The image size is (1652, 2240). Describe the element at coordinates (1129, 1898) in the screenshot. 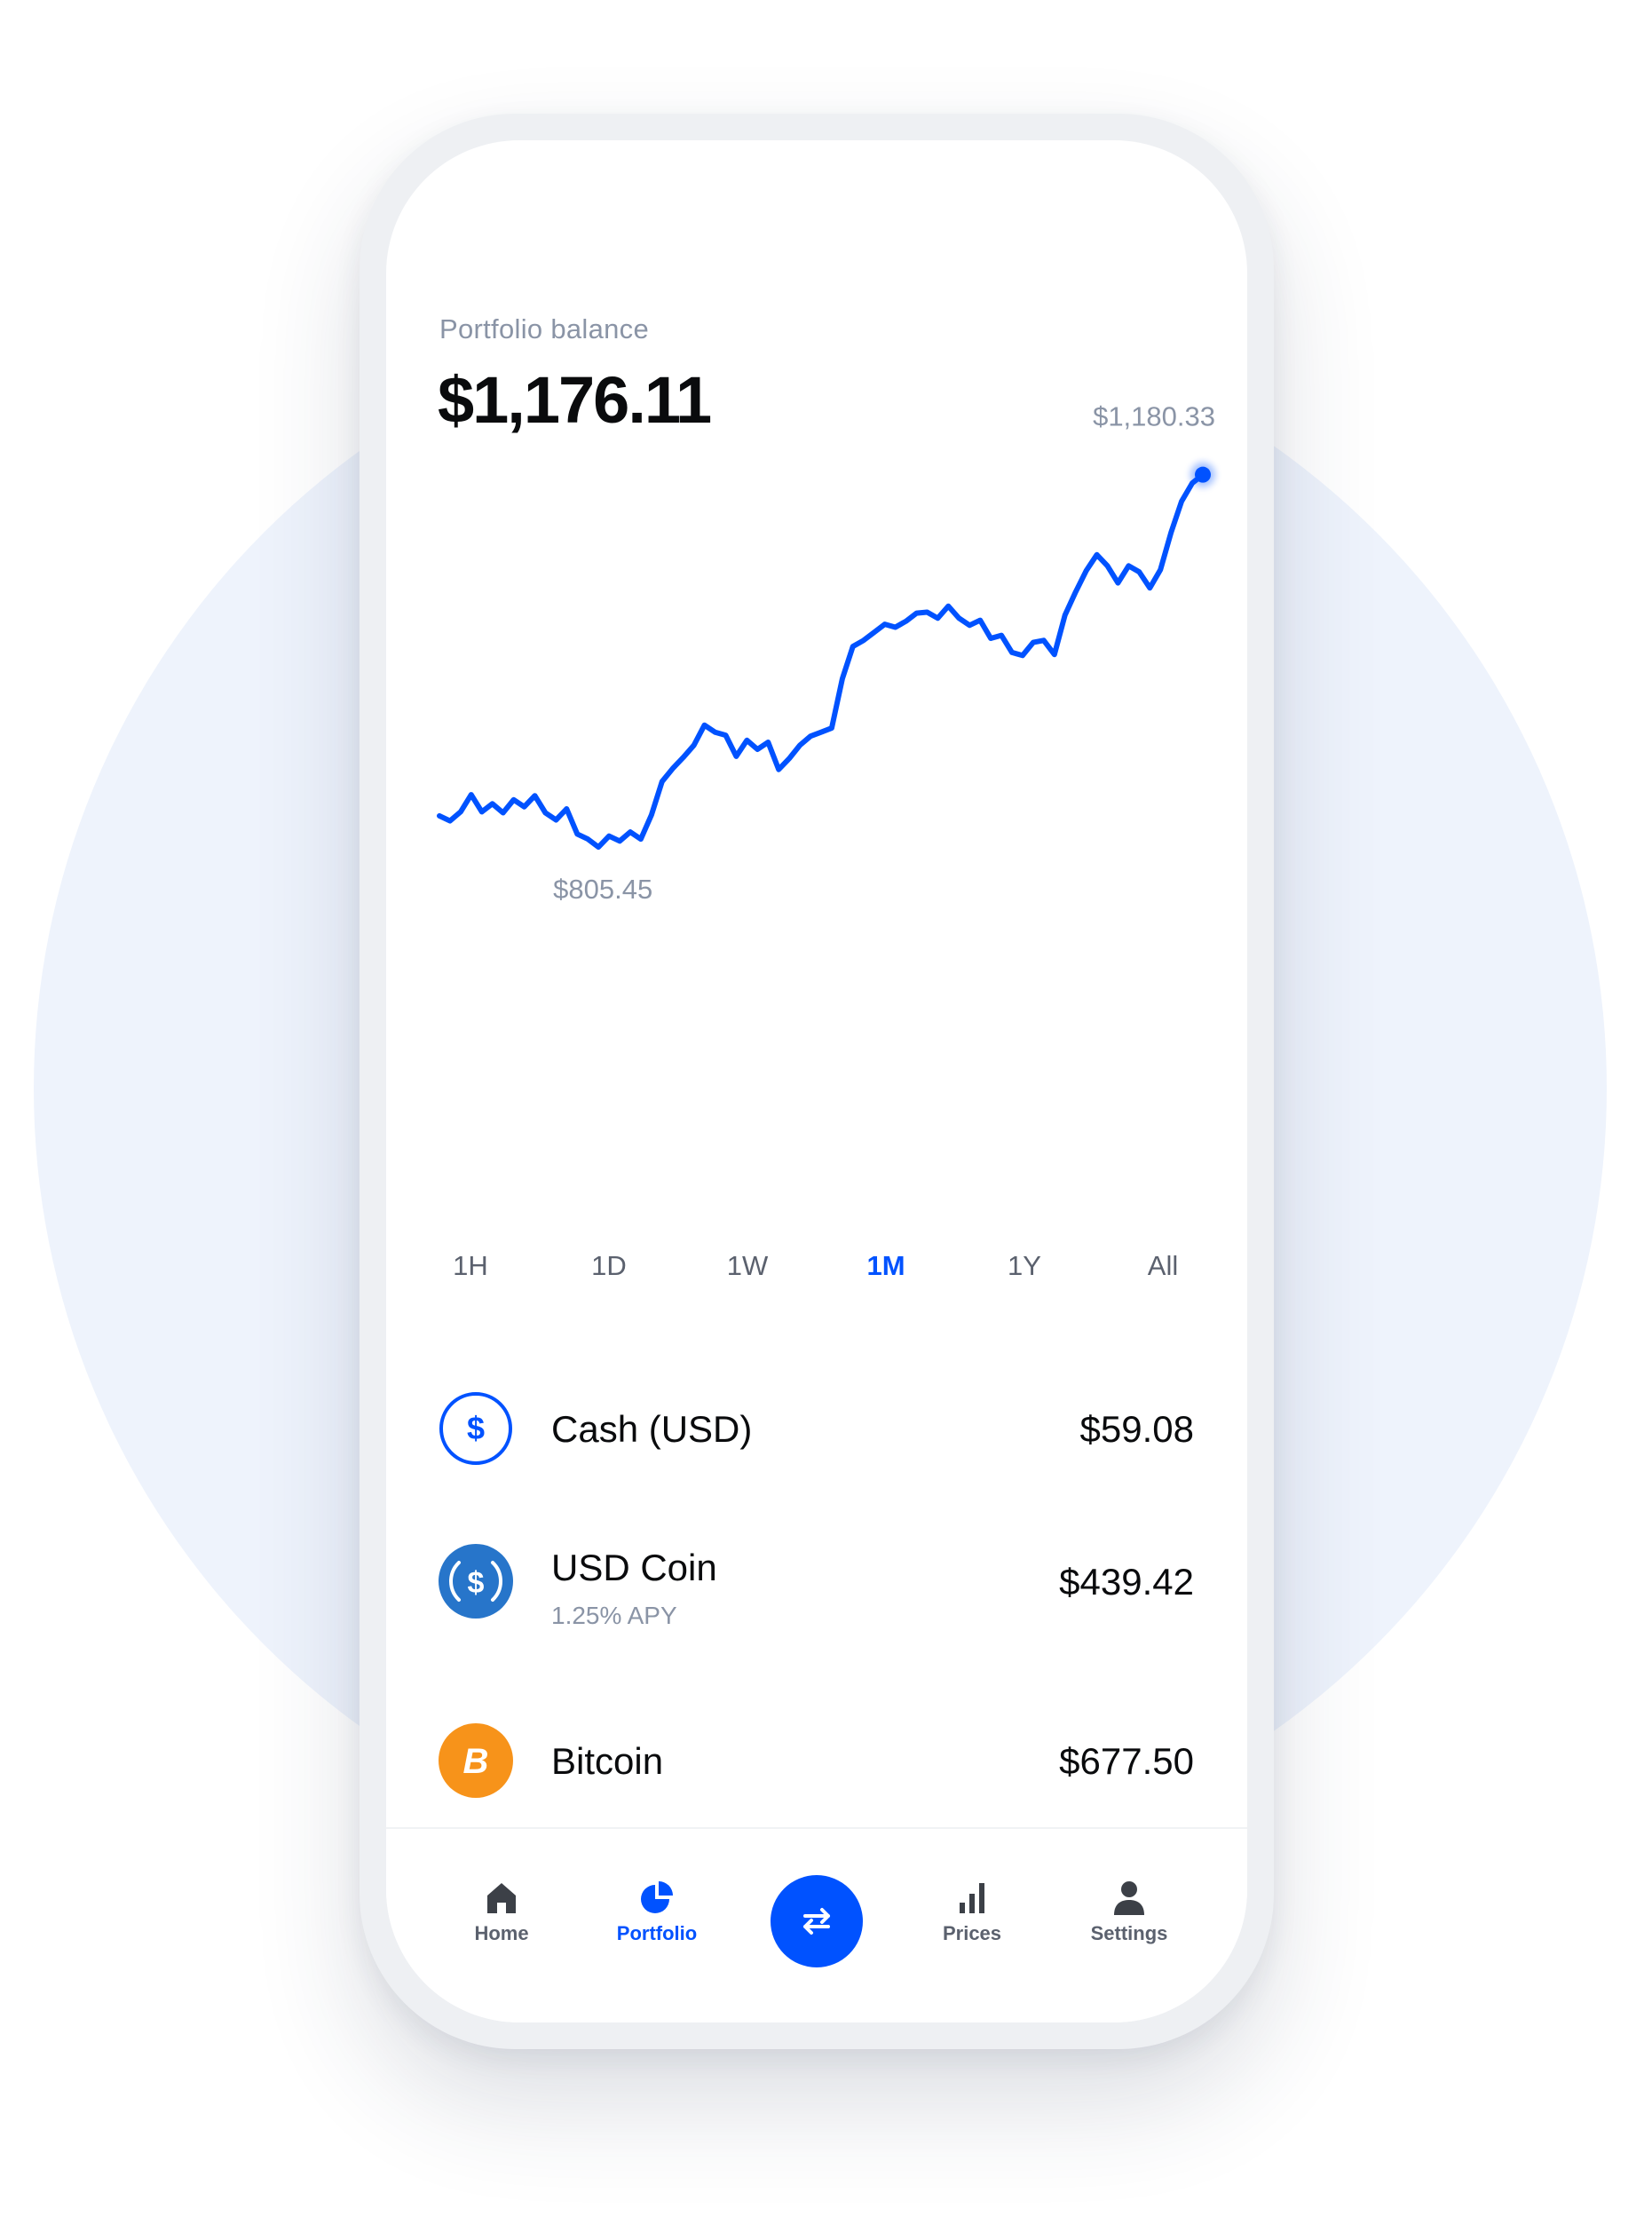

I see `user-icon` at that location.